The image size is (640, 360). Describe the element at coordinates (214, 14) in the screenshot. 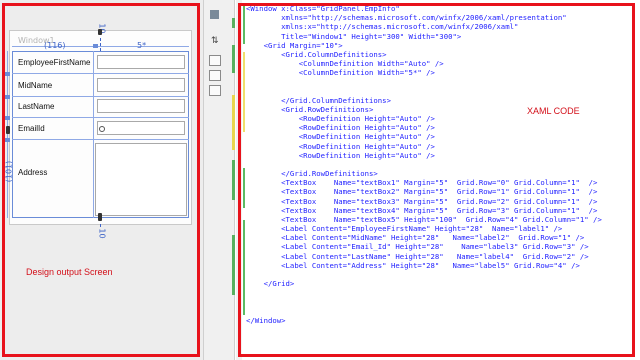

I see `zoom-button` at that location.